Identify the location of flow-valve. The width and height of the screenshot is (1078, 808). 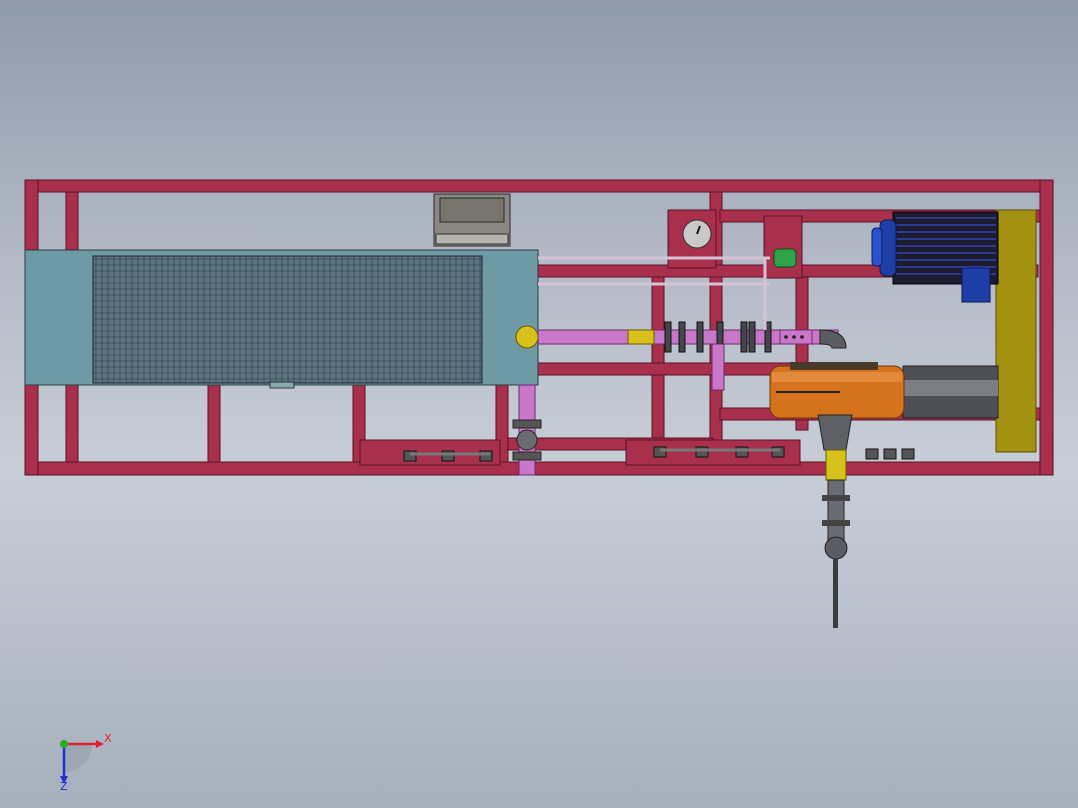
(785, 258).